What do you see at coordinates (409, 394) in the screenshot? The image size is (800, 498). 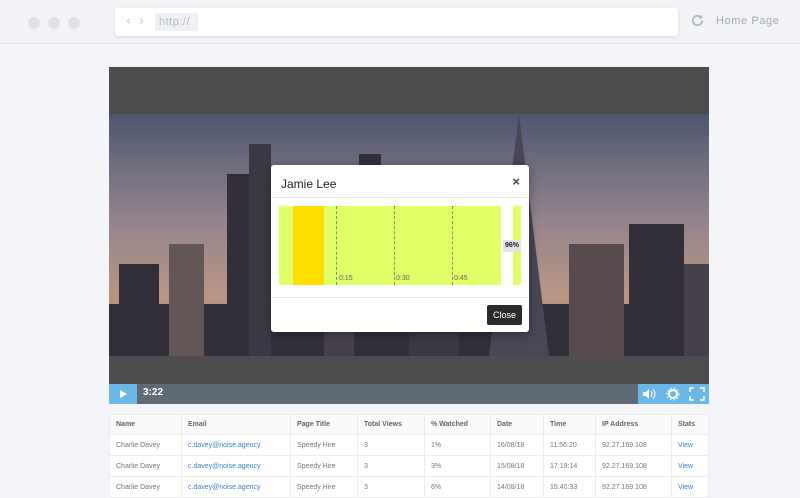 I see `player-controls: 3:22` at bounding box center [409, 394].